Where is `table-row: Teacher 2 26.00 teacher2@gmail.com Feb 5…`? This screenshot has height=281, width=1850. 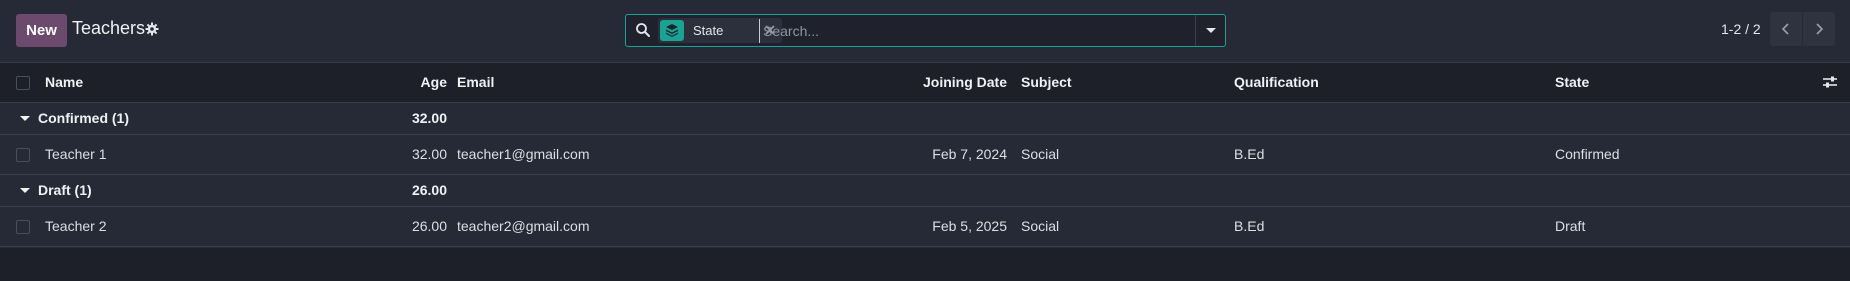 table-row: Teacher 2 26.00 teacher2@gmail.com Feb 5… is located at coordinates (925, 227).